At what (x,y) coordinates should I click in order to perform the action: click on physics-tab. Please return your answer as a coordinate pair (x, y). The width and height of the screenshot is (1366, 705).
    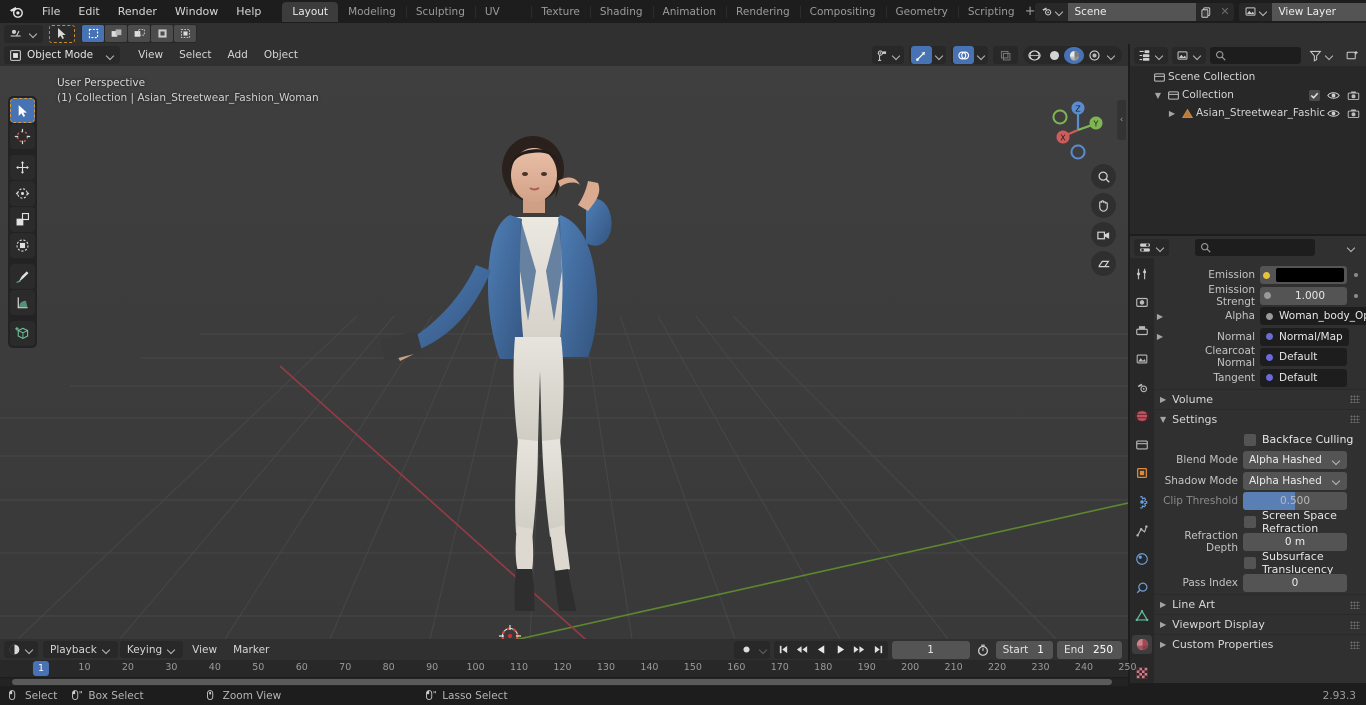
    Looking at the image, I should click on (1142, 559).